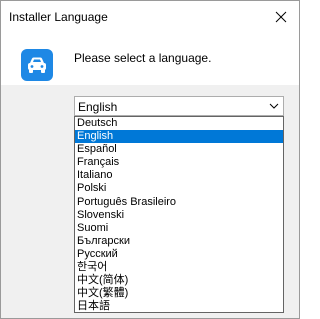  I want to click on language-option: Polski, so click(179, 188).